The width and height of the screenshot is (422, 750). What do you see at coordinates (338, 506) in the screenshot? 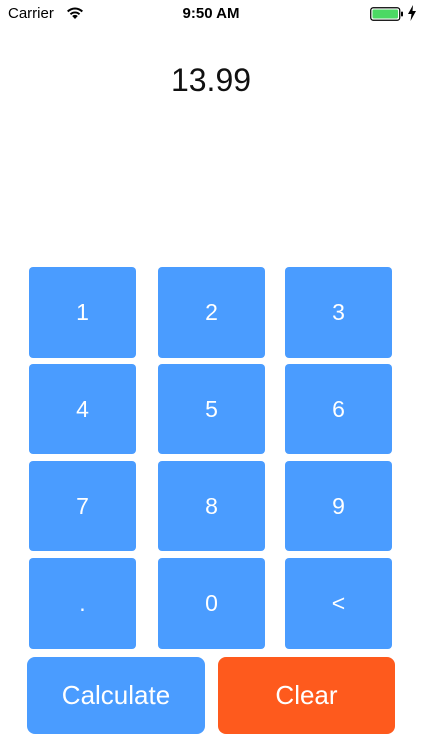
I see `key-9: 9` at bounding box center [338, 506].